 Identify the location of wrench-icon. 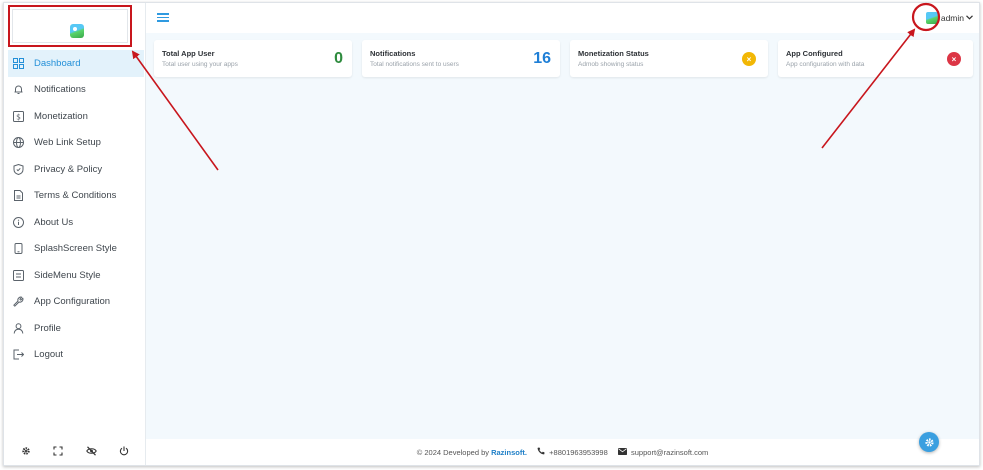
(18, 302).